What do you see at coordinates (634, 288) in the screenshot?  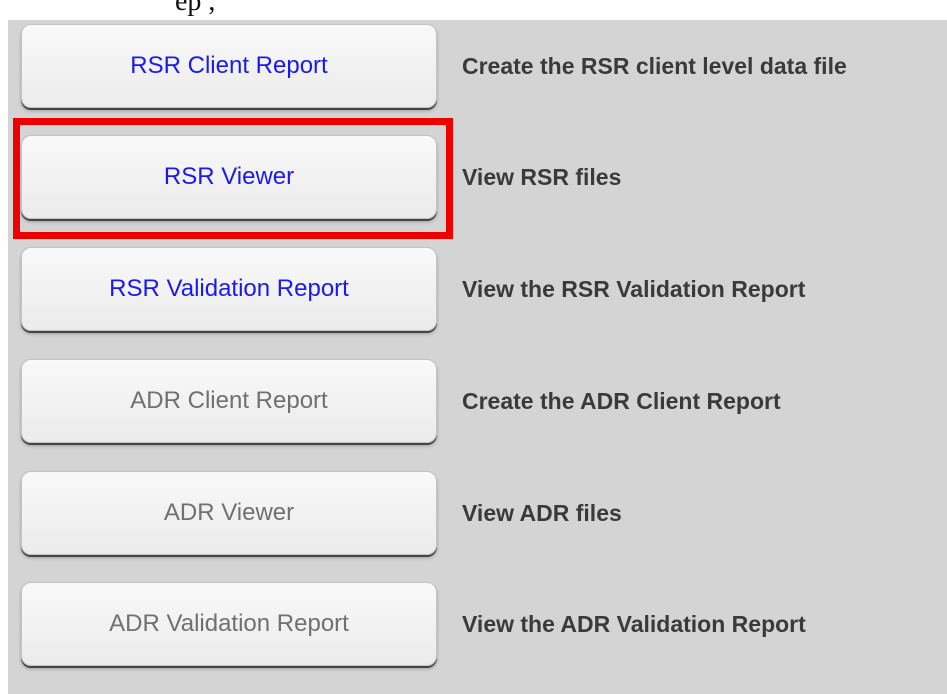 I see `rsr-validation-report-description: View the RSR Validation Report` at bounding box center [634, 288].